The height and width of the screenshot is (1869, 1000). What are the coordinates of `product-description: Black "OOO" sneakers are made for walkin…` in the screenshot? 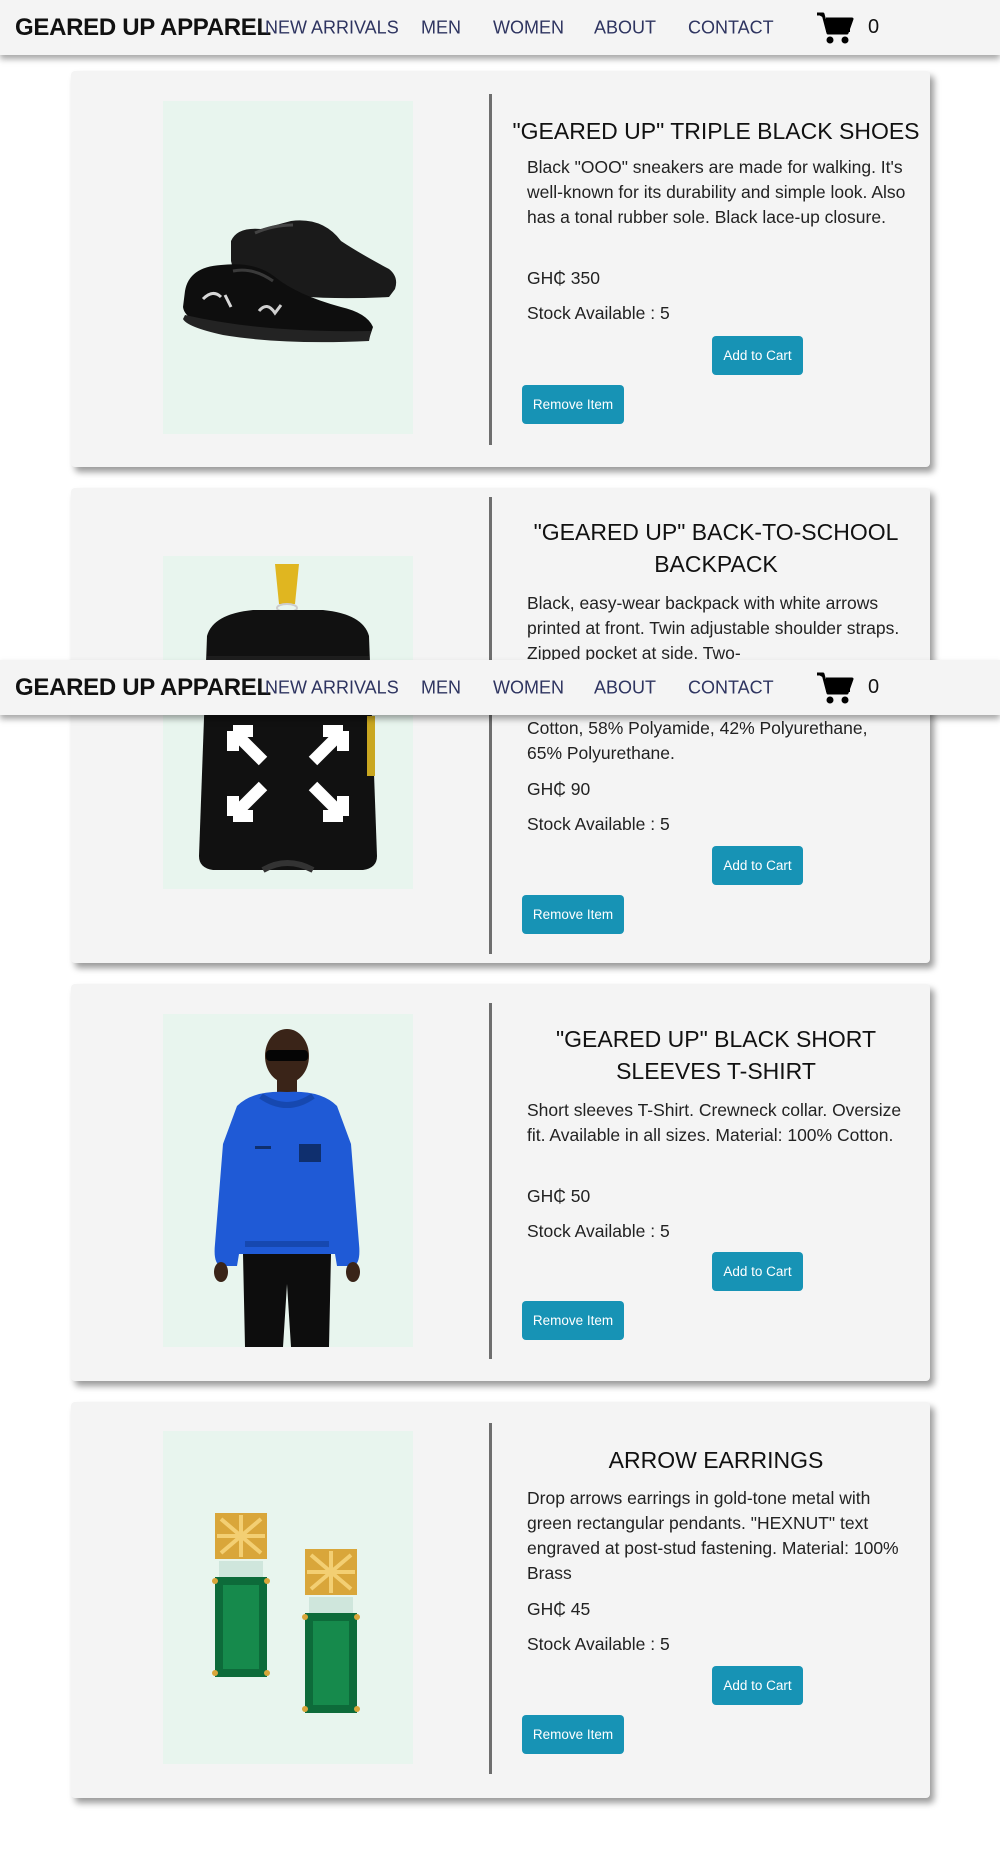 It's located at (716, 192).